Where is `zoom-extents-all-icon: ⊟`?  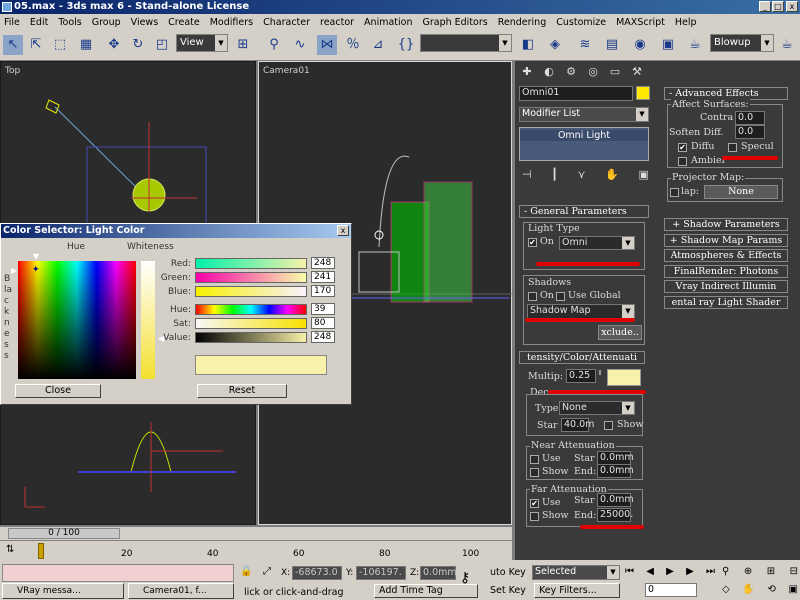
zoom-extents-all-icon: ⊟ is located at coordinates (794, 571).